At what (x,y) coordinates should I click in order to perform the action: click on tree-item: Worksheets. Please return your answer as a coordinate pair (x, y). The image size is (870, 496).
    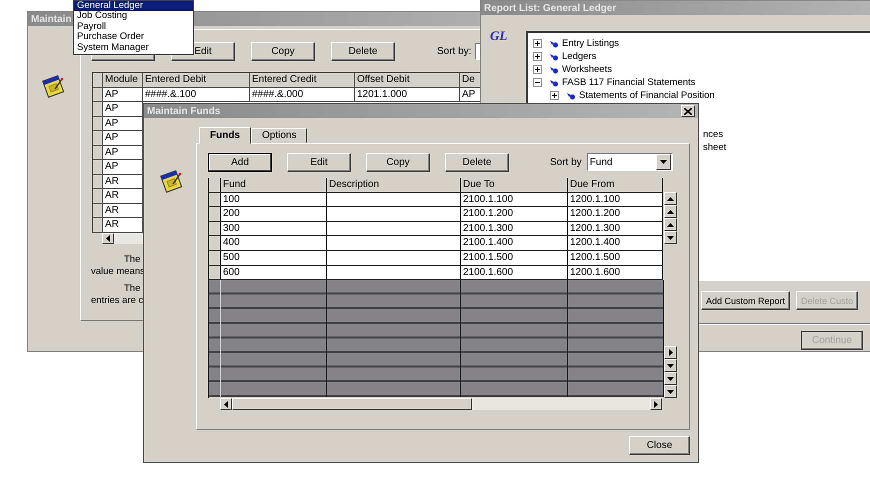
    Looking at the image, I should click on (587, 69).